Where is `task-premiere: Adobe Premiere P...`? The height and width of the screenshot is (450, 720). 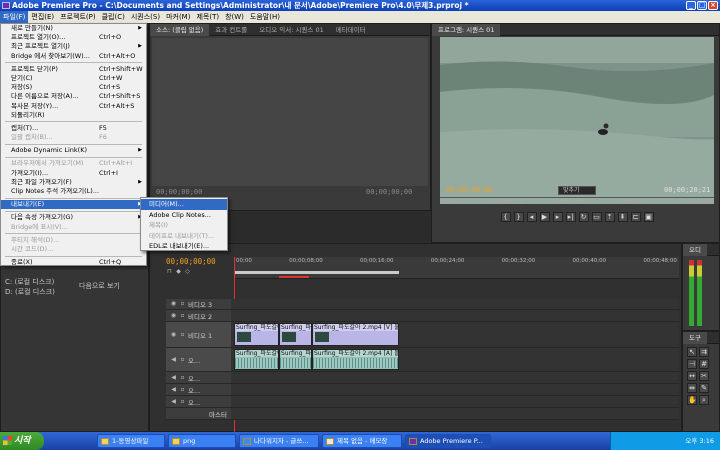
task-premiere: Adobe Premiere P... is located at coordinates (448, 441).